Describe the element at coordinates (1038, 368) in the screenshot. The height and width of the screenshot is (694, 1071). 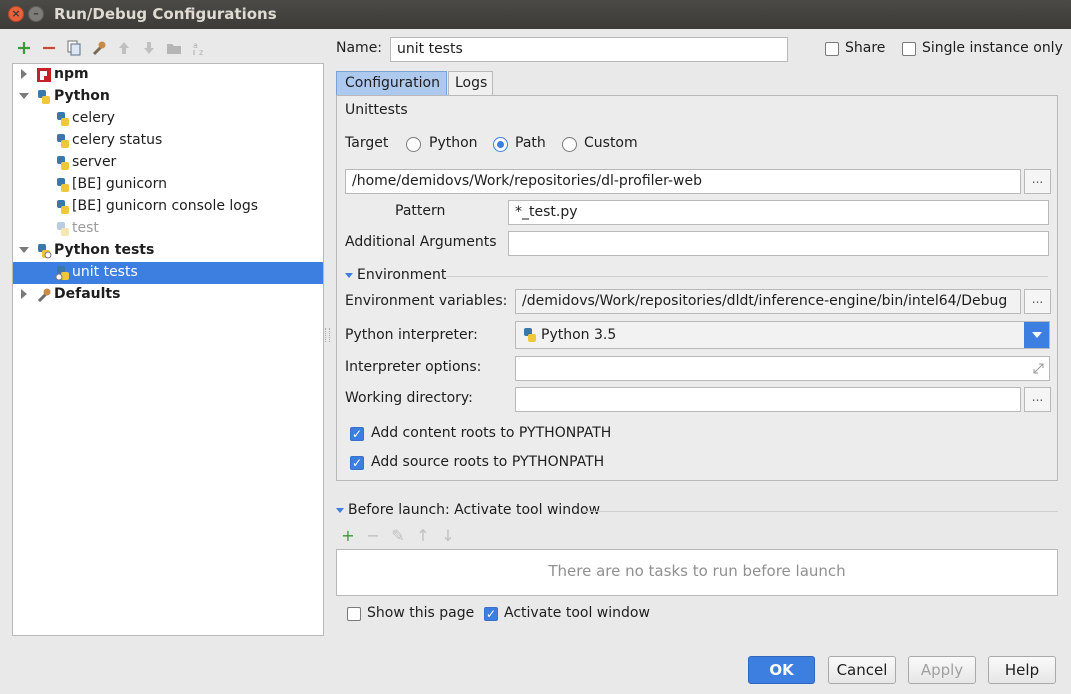
I see `expand-icon` at that location.